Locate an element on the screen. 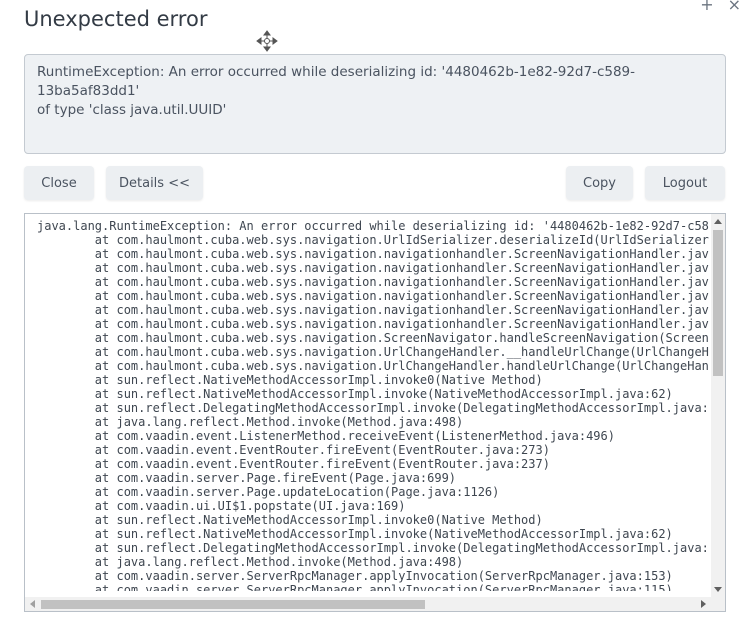 The height and width of the screenshot is (633, 751). plus-icon: + is located at coordinates (706, 6).